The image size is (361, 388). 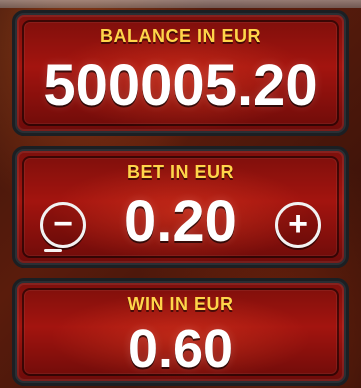 What do you see at coordinates (180, 85) in the screenshot?
I see `balance-value: 500005.20` at bounding box center [180, 85].